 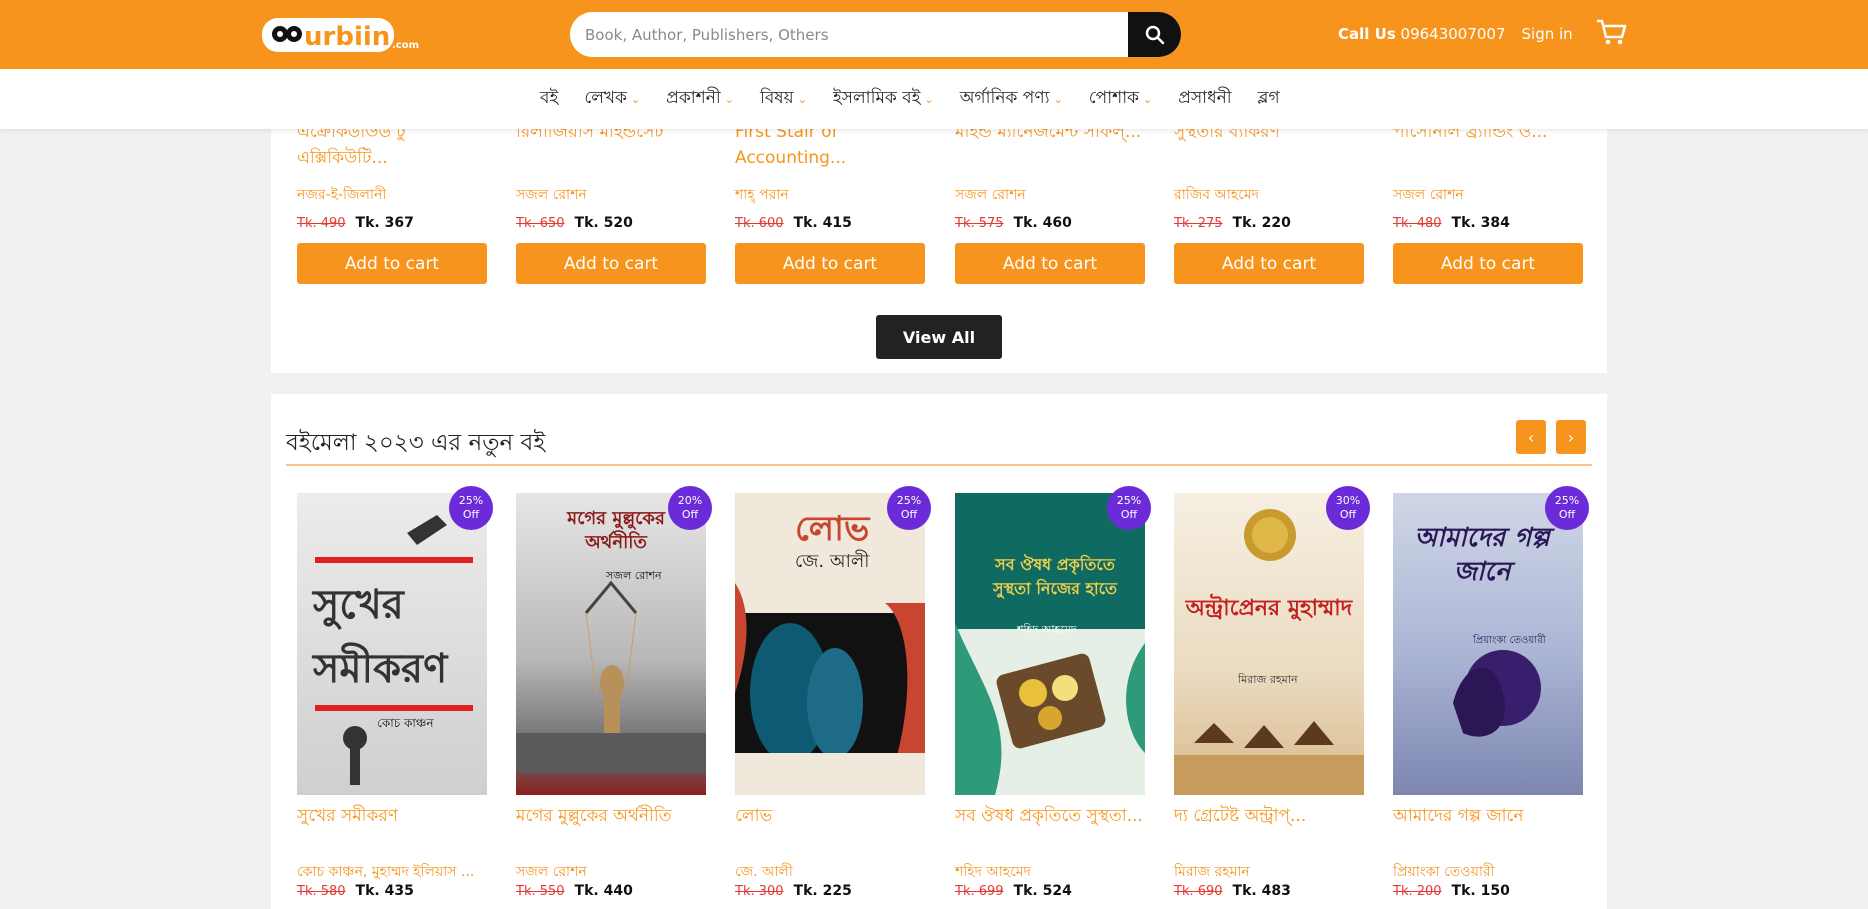 What do you see at coordinates (611, 816) in the screenshot?
I see `book-title: মগের মুল্লুকের অর্থনীতি` at bounding box center [611, 816].